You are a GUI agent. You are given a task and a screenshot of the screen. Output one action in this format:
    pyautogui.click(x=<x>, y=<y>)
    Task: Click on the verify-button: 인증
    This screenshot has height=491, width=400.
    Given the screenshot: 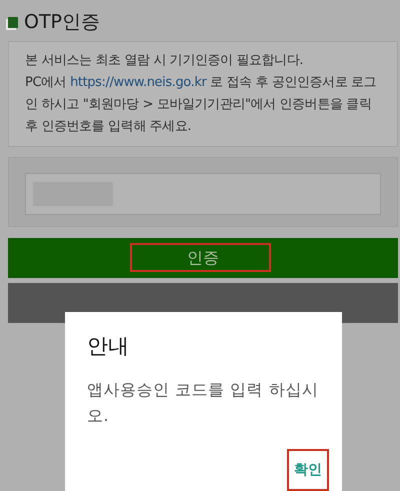 What is the action you would take?
    pyautogui.click(x=203, y=258)
    